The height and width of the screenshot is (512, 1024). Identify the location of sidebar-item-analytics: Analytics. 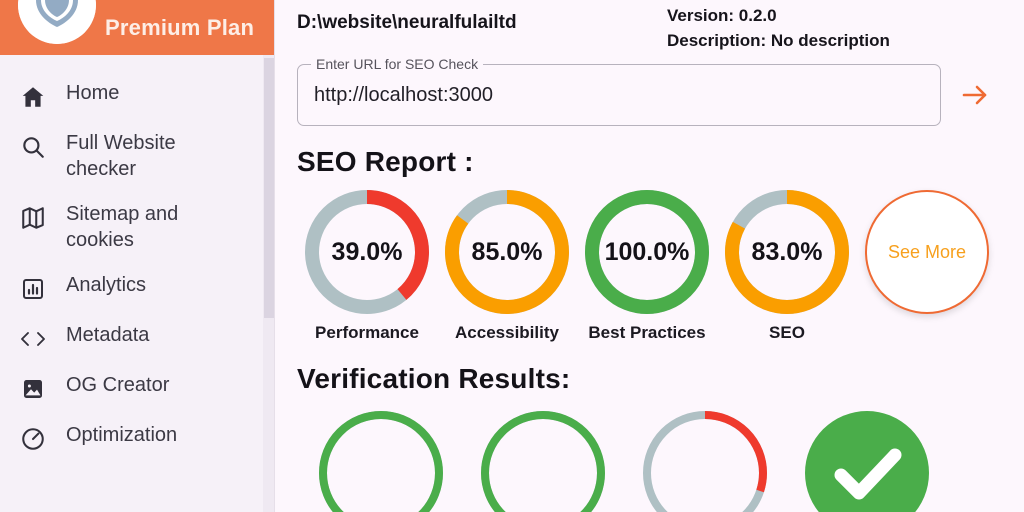
(137, 288).